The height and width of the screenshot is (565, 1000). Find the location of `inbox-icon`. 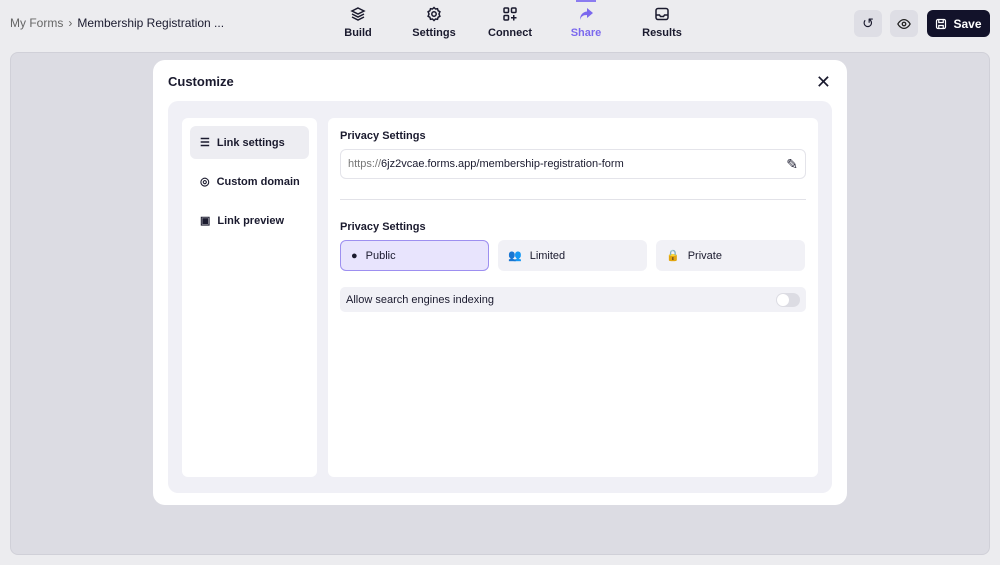

inbox-icon is located at coordinates (662, 14).